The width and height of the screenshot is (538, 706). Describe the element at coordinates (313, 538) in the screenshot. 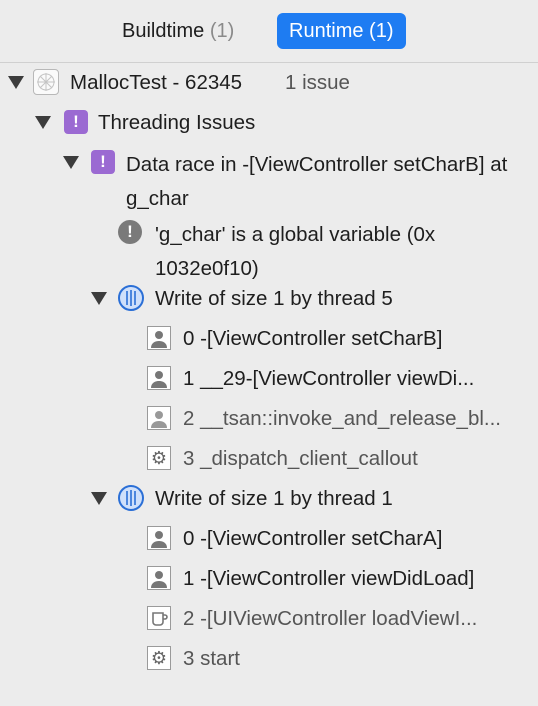

I see `stack-frame-label: 0 -[ViewController setCharA]` at that location.